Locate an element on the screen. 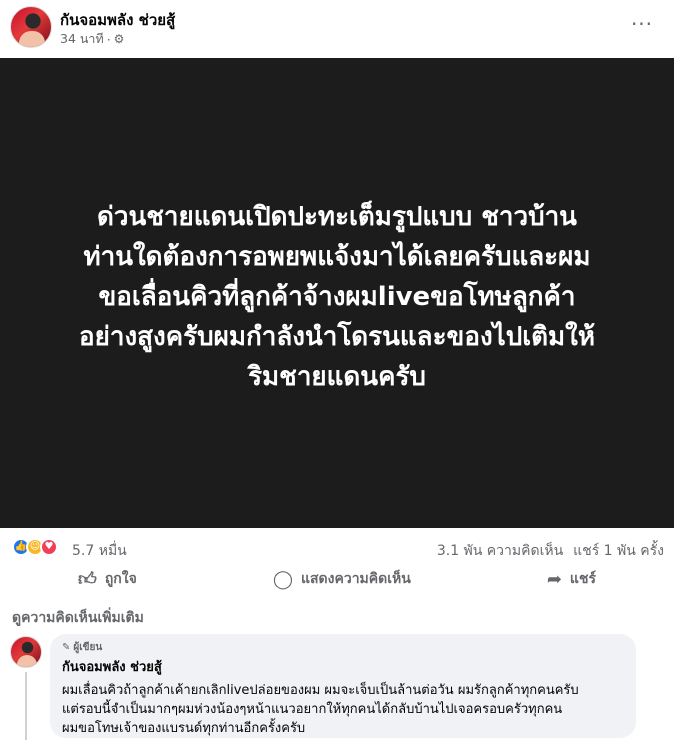  post-text-line: ด่วนชายแดนเปิดปะทะเต็มรูปแบบ ชาวบ้าน is located at coordinates (337, 217).